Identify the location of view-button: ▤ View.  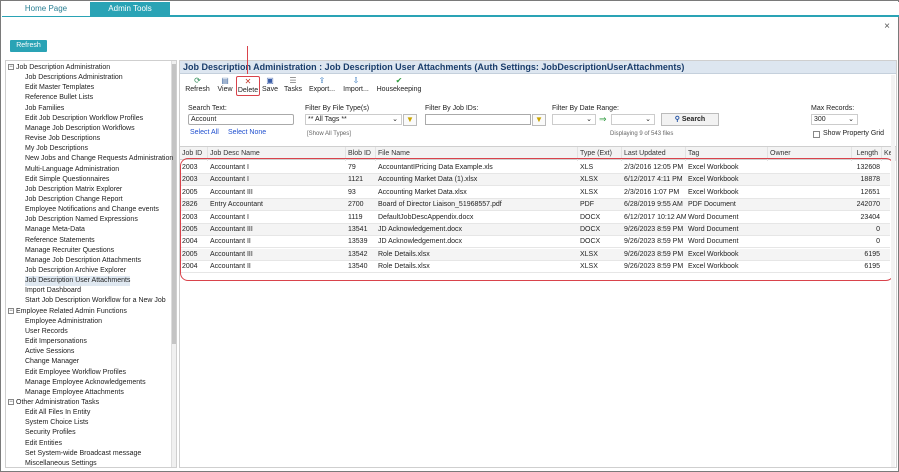
(225, 86).